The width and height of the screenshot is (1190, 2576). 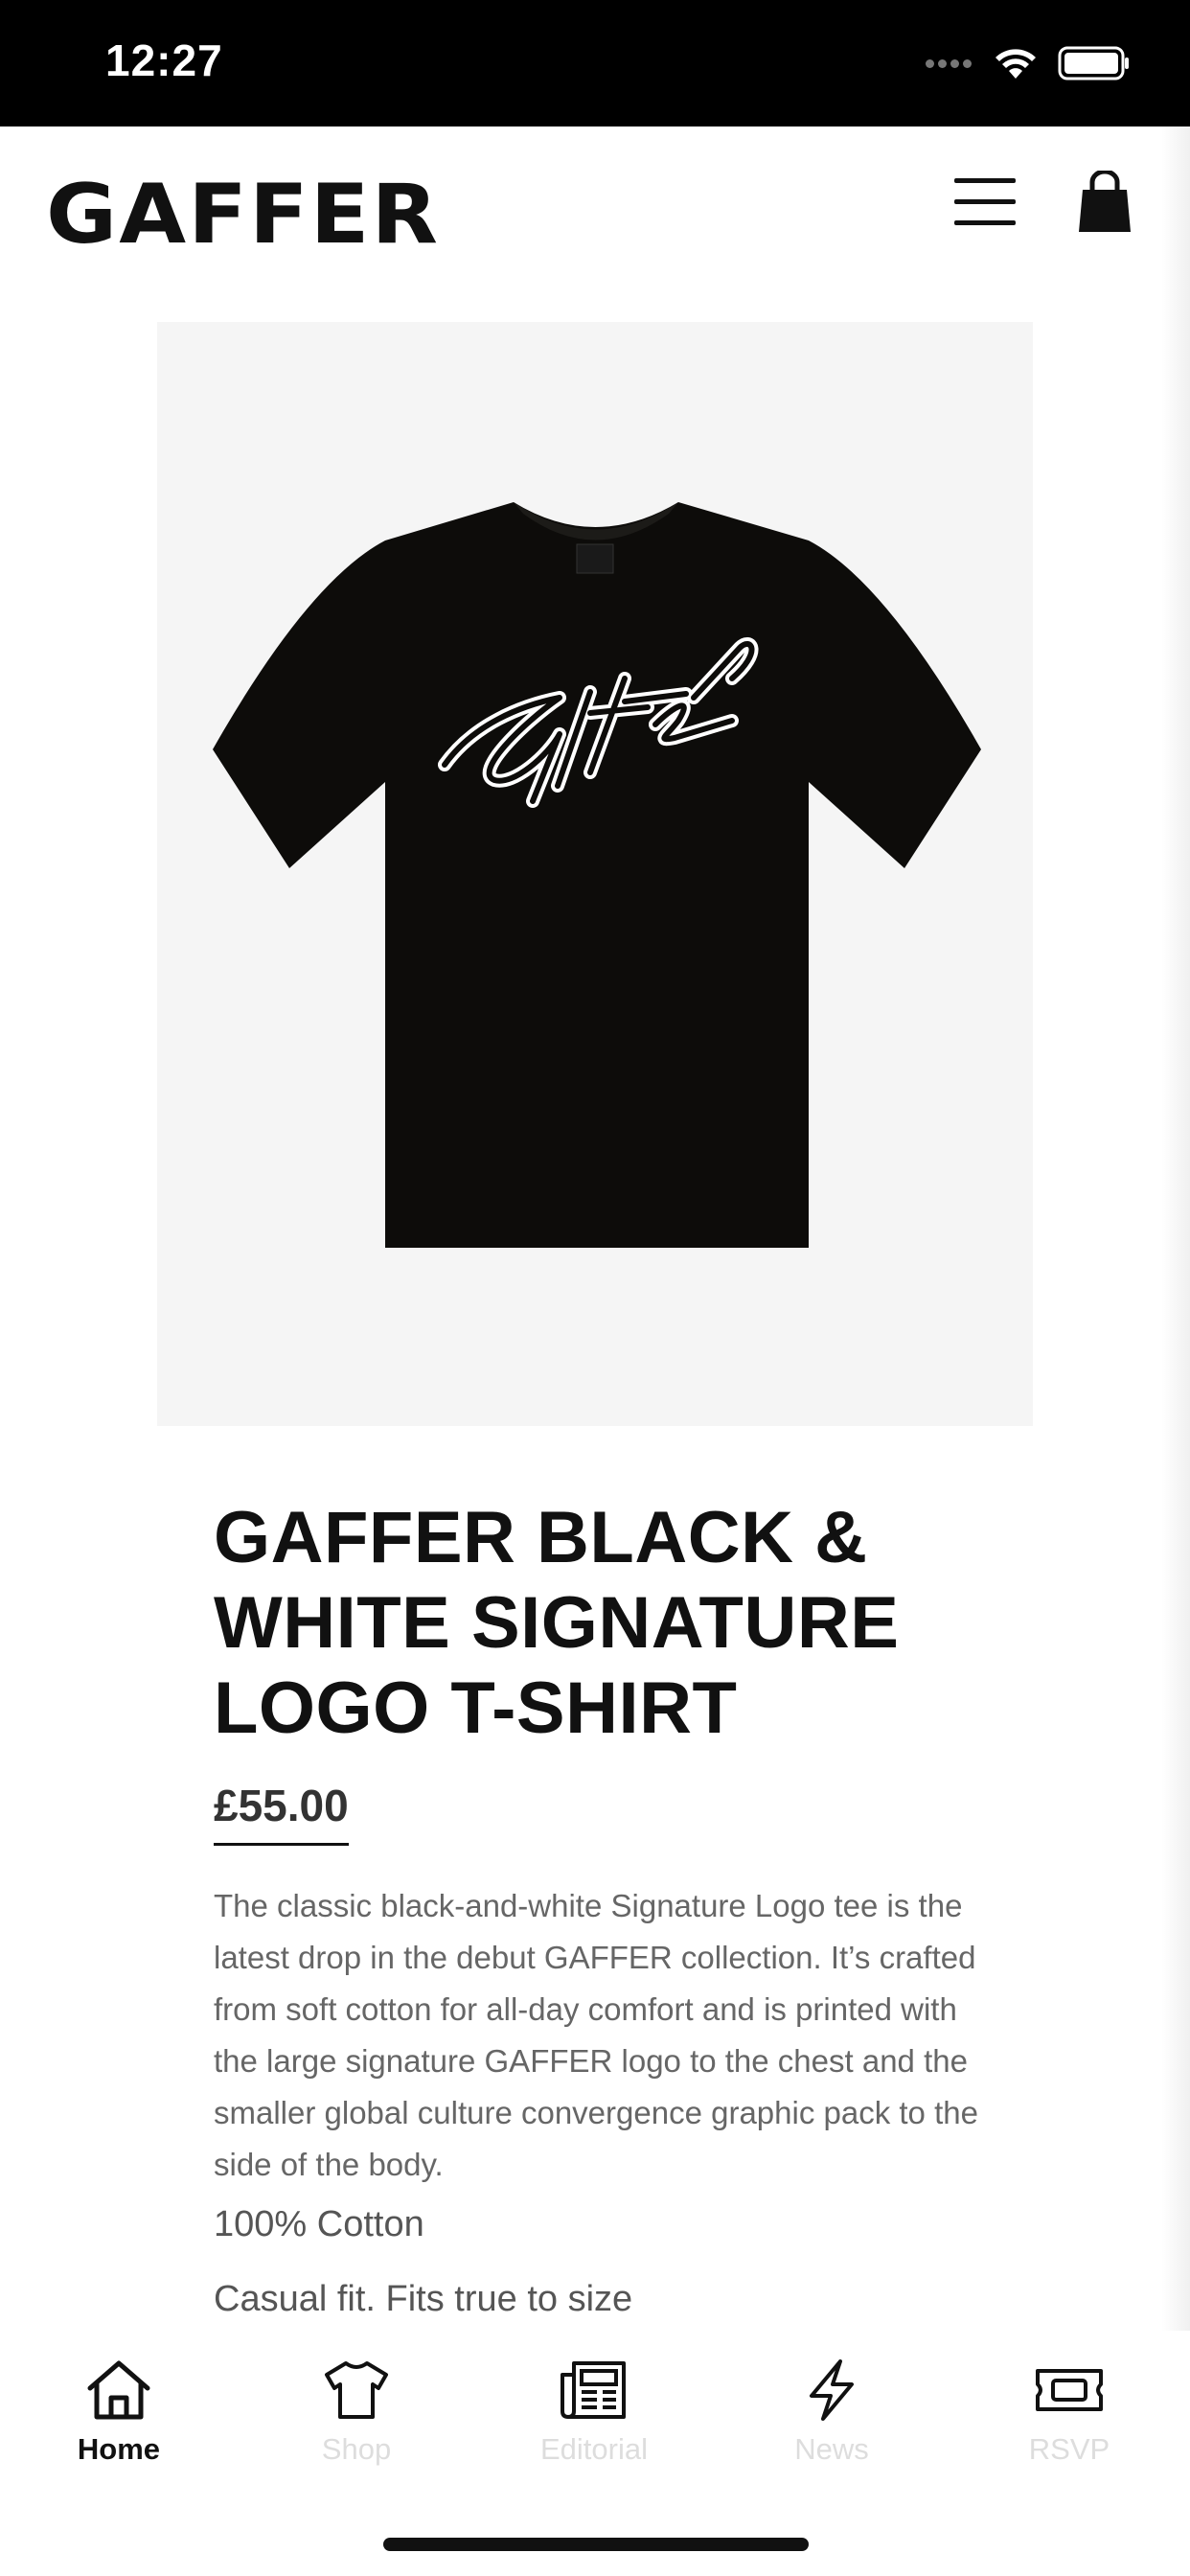 I want to click on tab-rsvp: RSVP, so click(x=1069, y=2412).